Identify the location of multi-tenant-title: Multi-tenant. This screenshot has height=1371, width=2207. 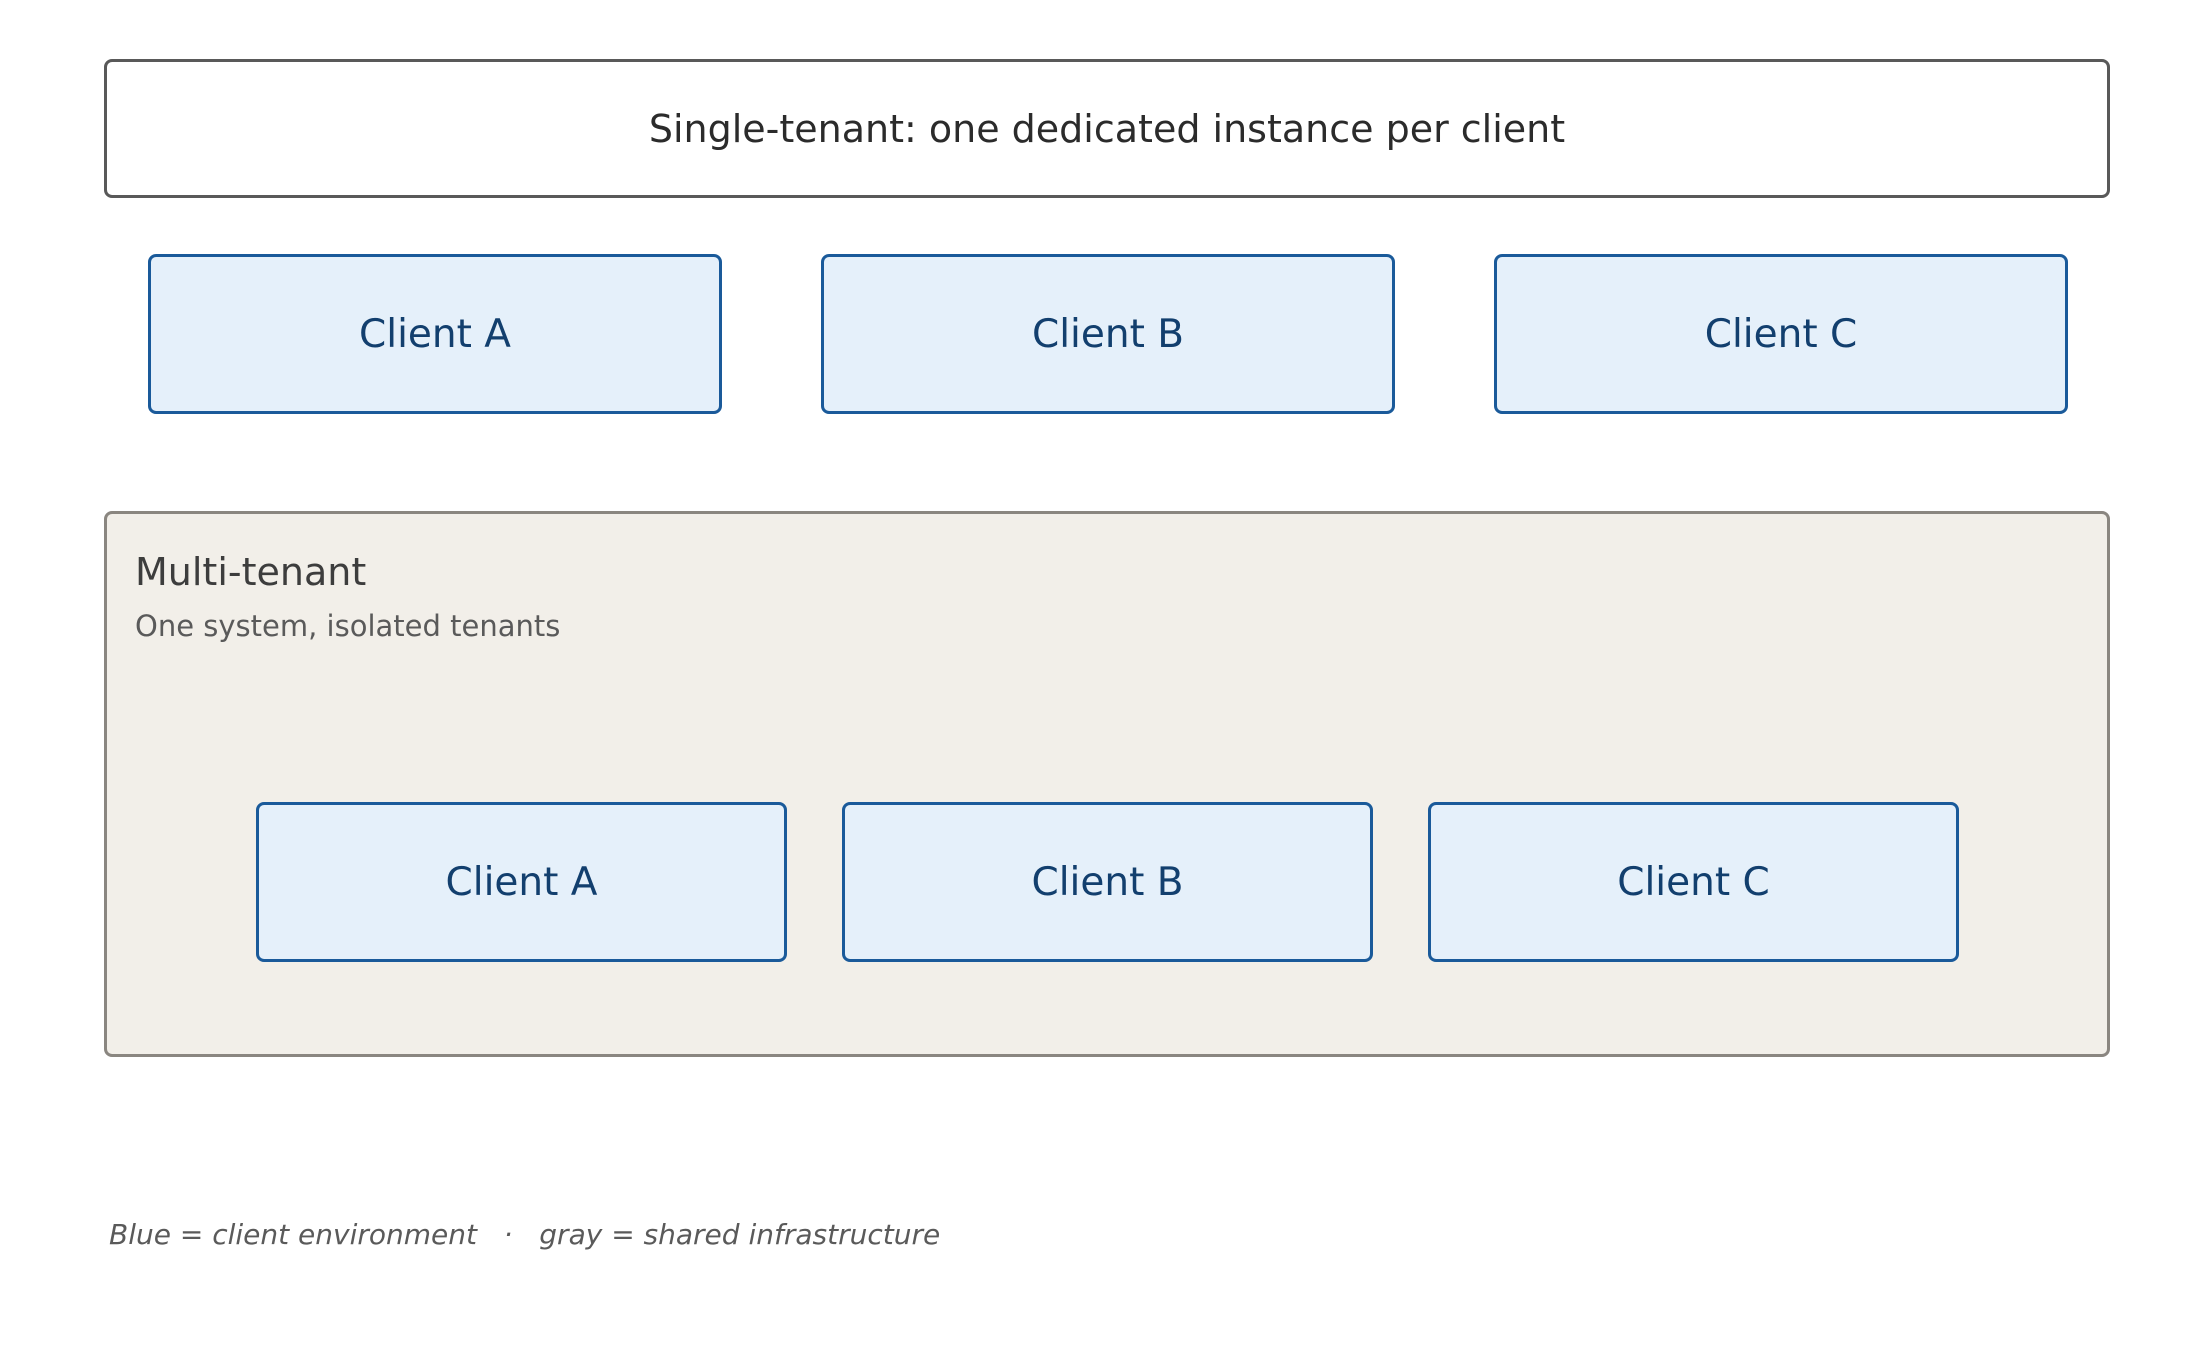
(251, 572).